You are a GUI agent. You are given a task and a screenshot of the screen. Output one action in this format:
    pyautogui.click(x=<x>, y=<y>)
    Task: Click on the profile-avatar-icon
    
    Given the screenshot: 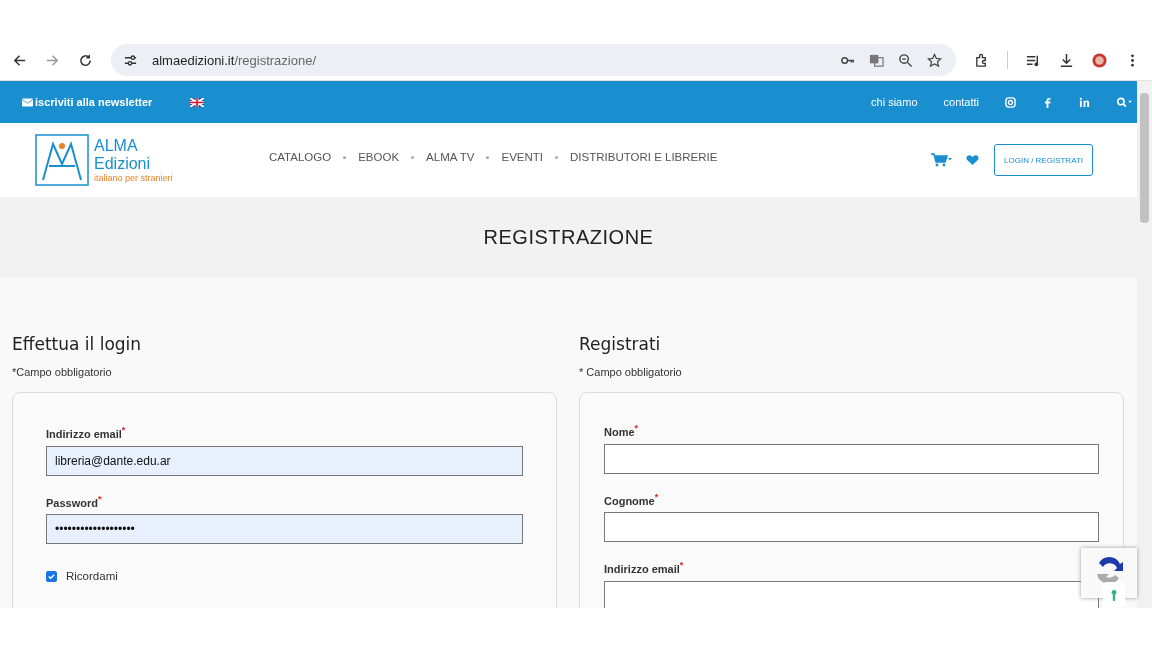 What is the action you would take?
    pyautogui.click(x=1099, y=60)
    